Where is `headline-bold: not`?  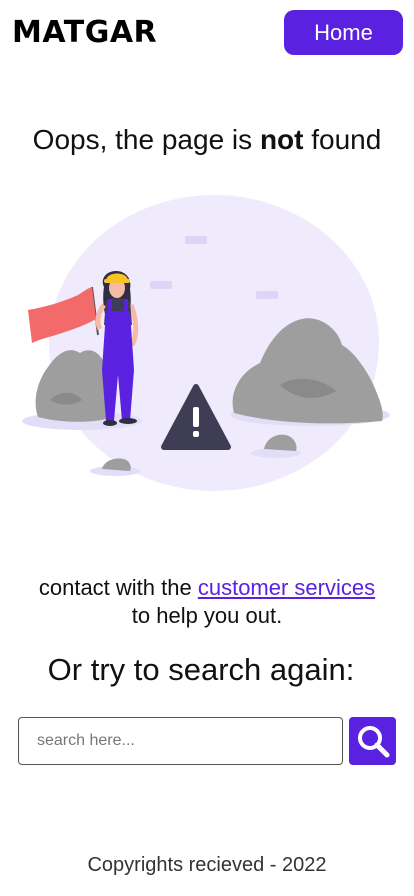
headline-bold: not is located at coordinates (281, 139).